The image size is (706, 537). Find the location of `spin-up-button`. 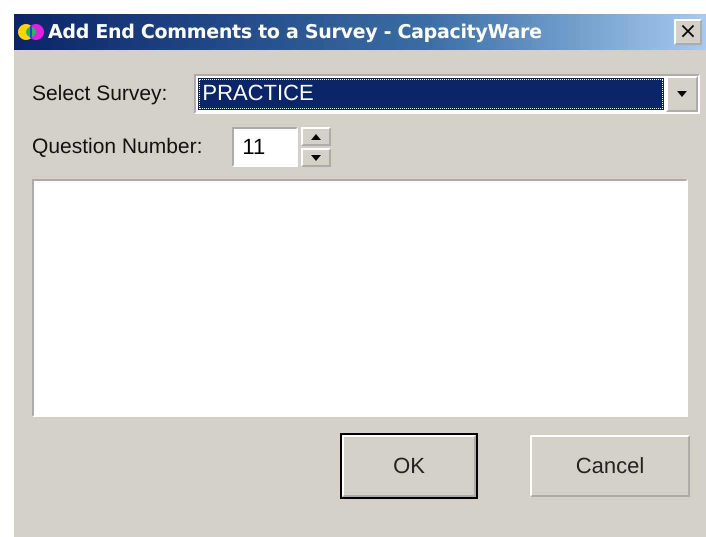

spin-up-button is located at coordinates (316, 136).